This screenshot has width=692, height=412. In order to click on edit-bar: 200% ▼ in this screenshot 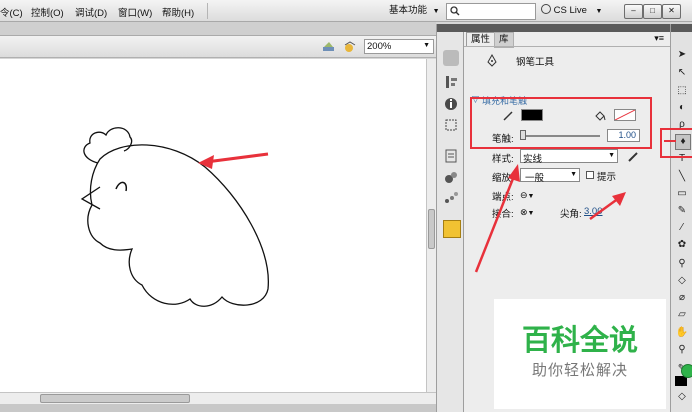, I will do `click(218, 47)`.